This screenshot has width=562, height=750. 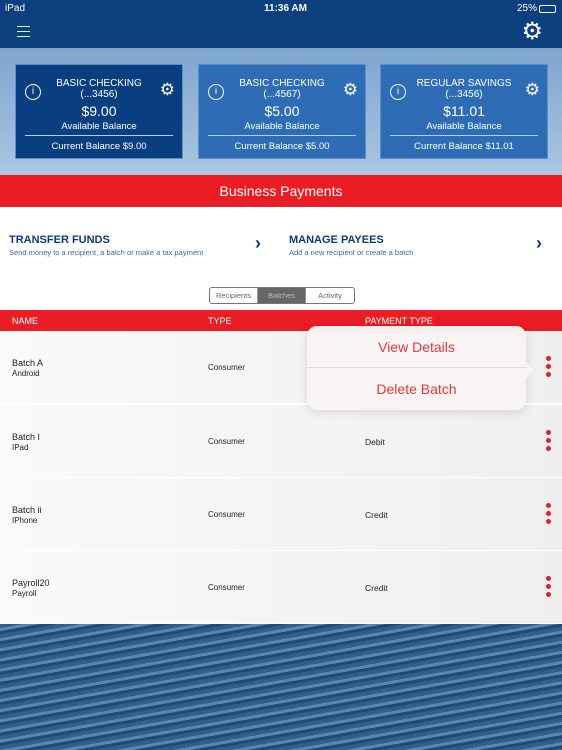 What do you see at coordinates (375, 442) in the screenshot?
I see `payment-type: Debit` at bounding box center [375, 442].